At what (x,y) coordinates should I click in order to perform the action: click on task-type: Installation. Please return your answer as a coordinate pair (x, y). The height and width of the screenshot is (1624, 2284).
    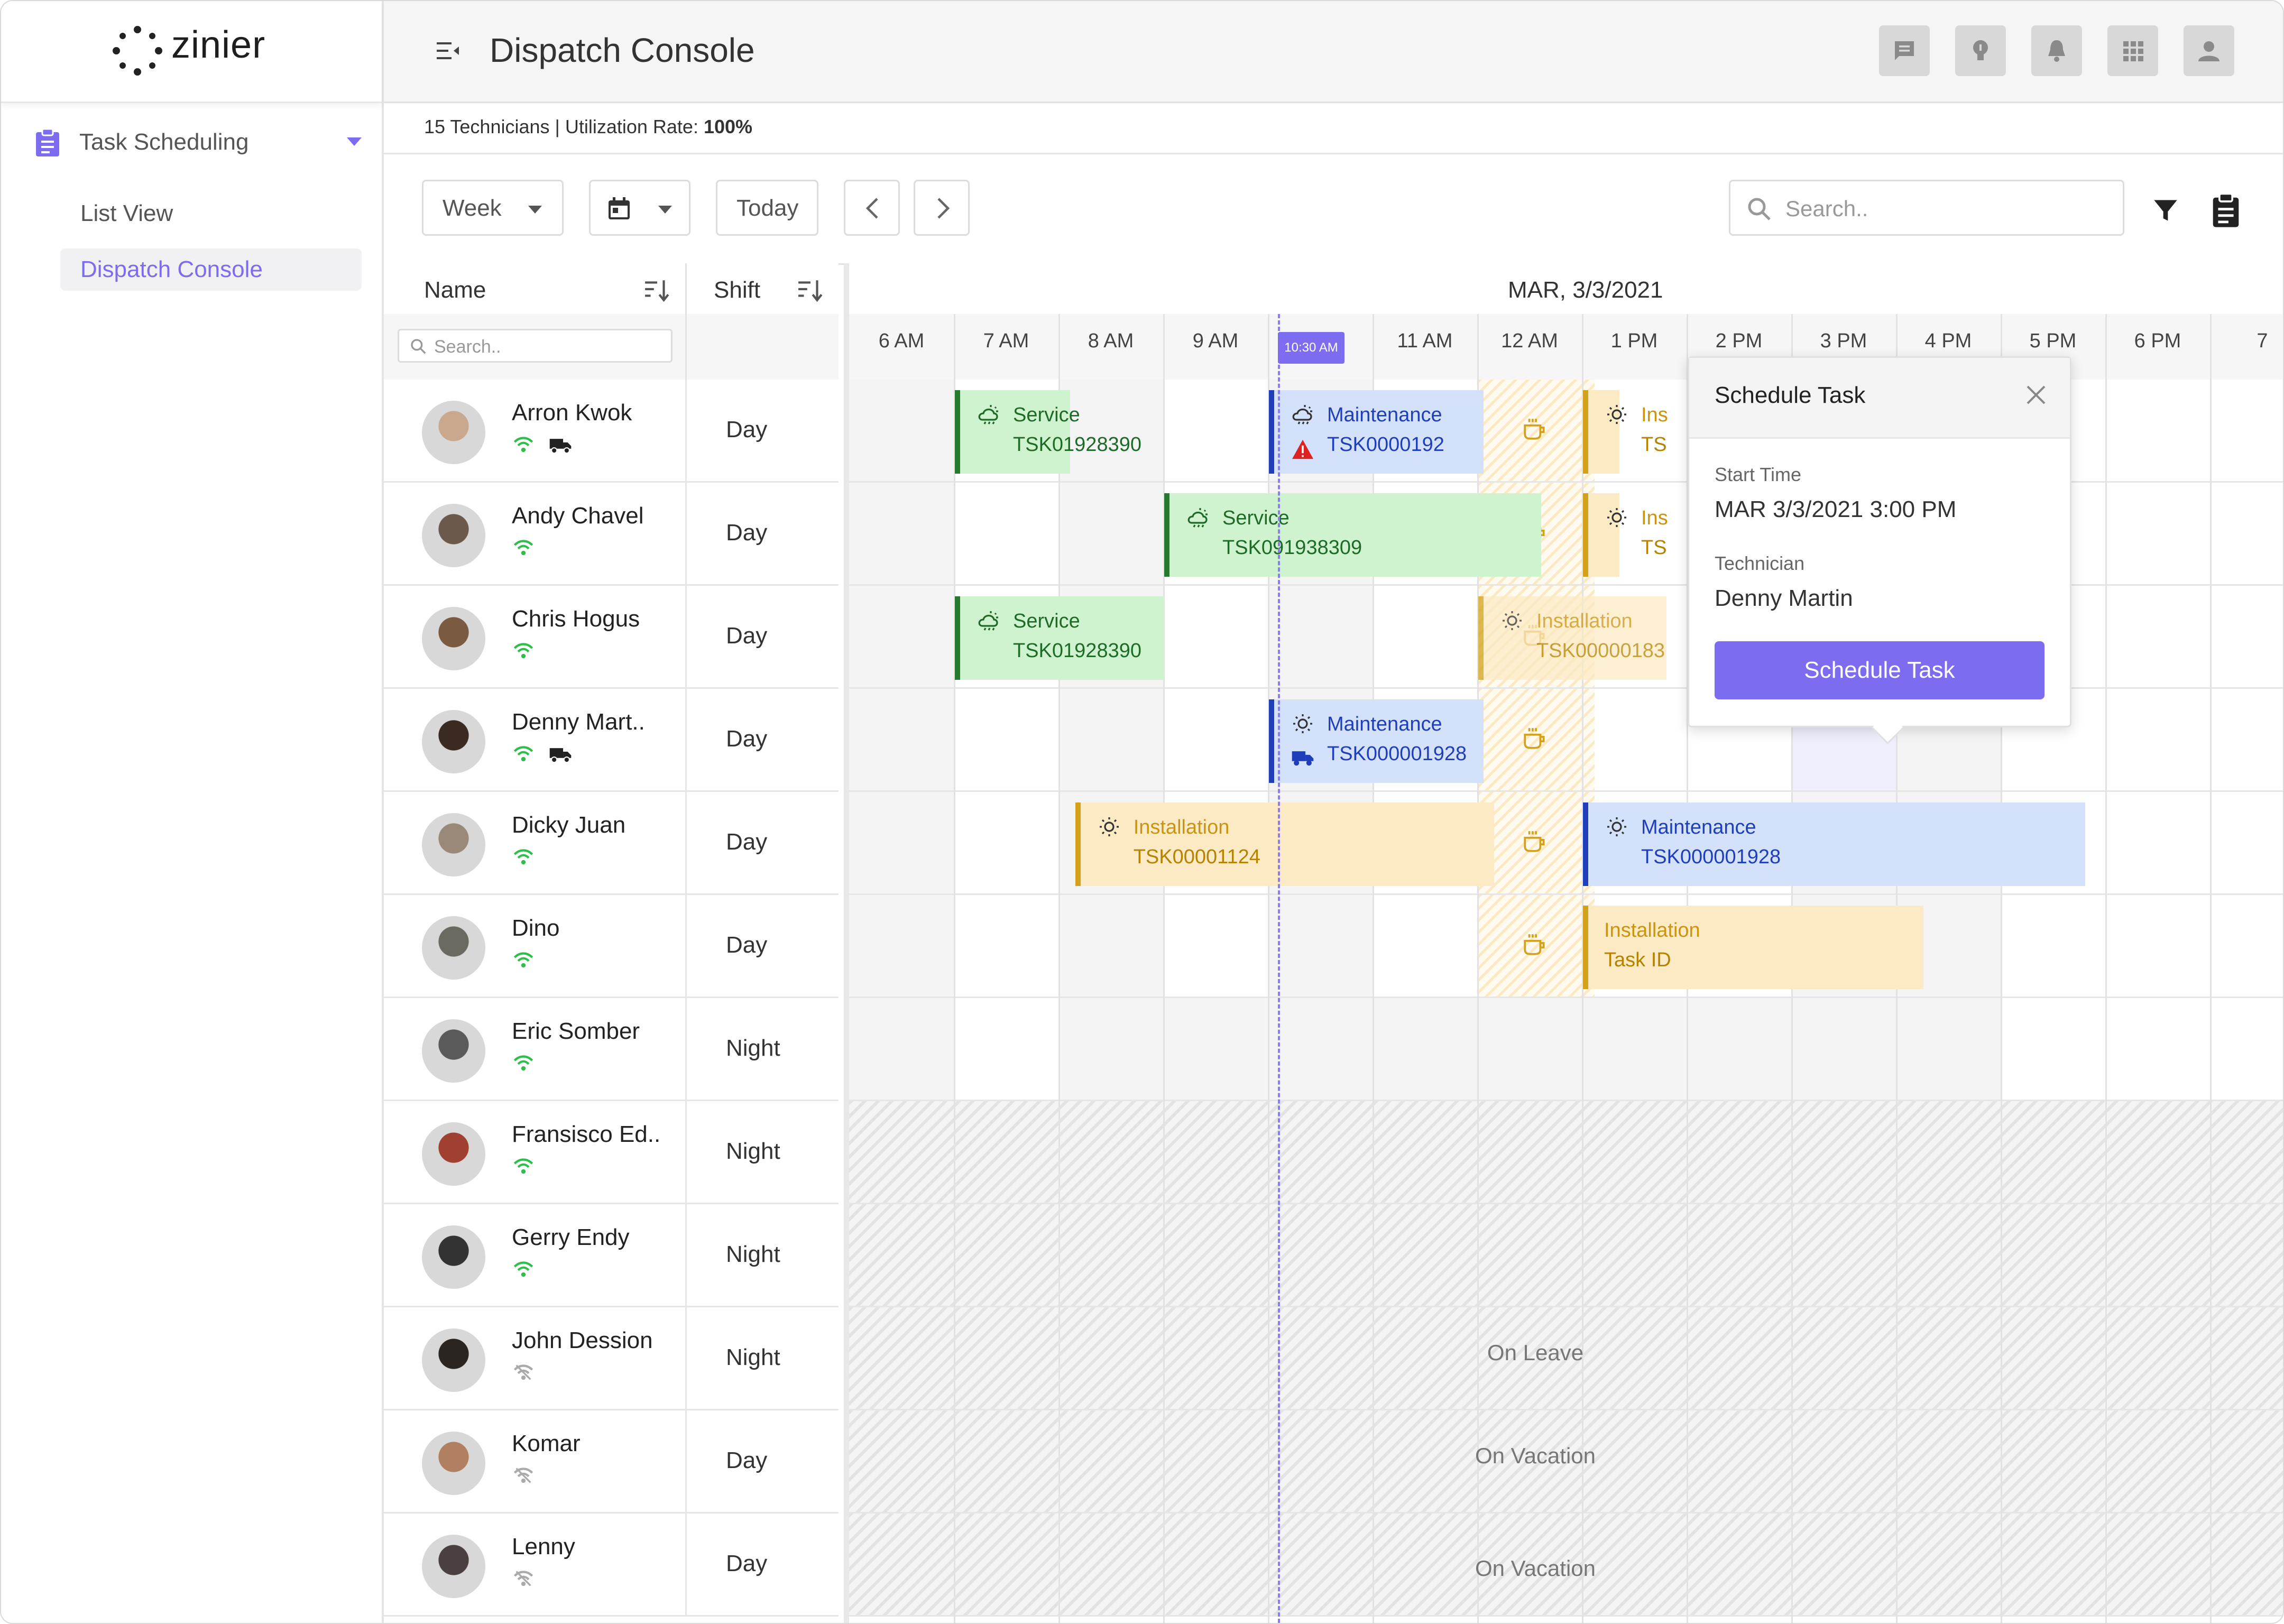
    Looking at the image, I should click on (1584, 621).